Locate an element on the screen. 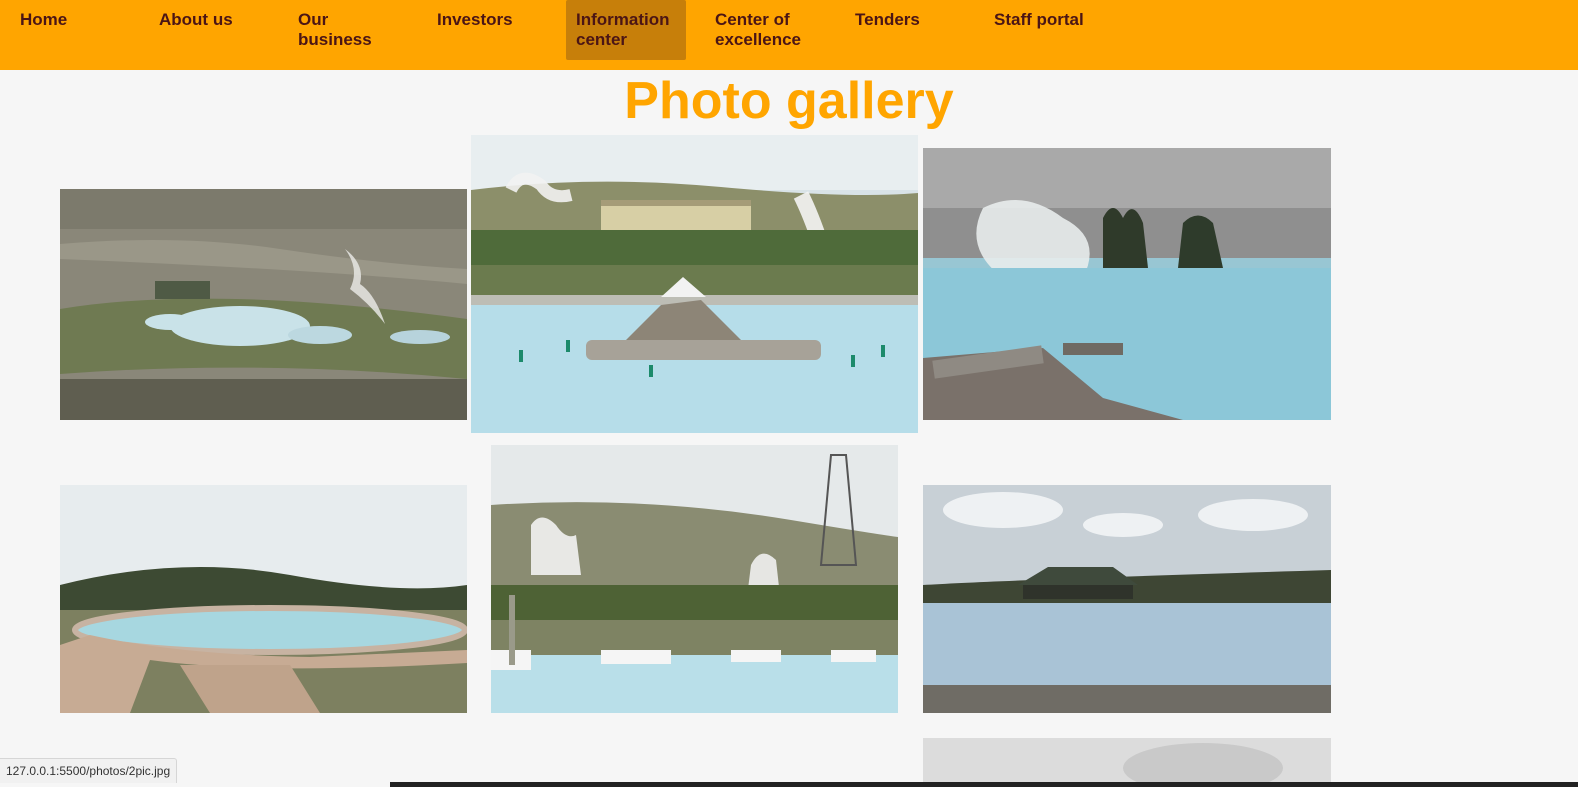  taskbar-edge is located at coordinates (984, 784).